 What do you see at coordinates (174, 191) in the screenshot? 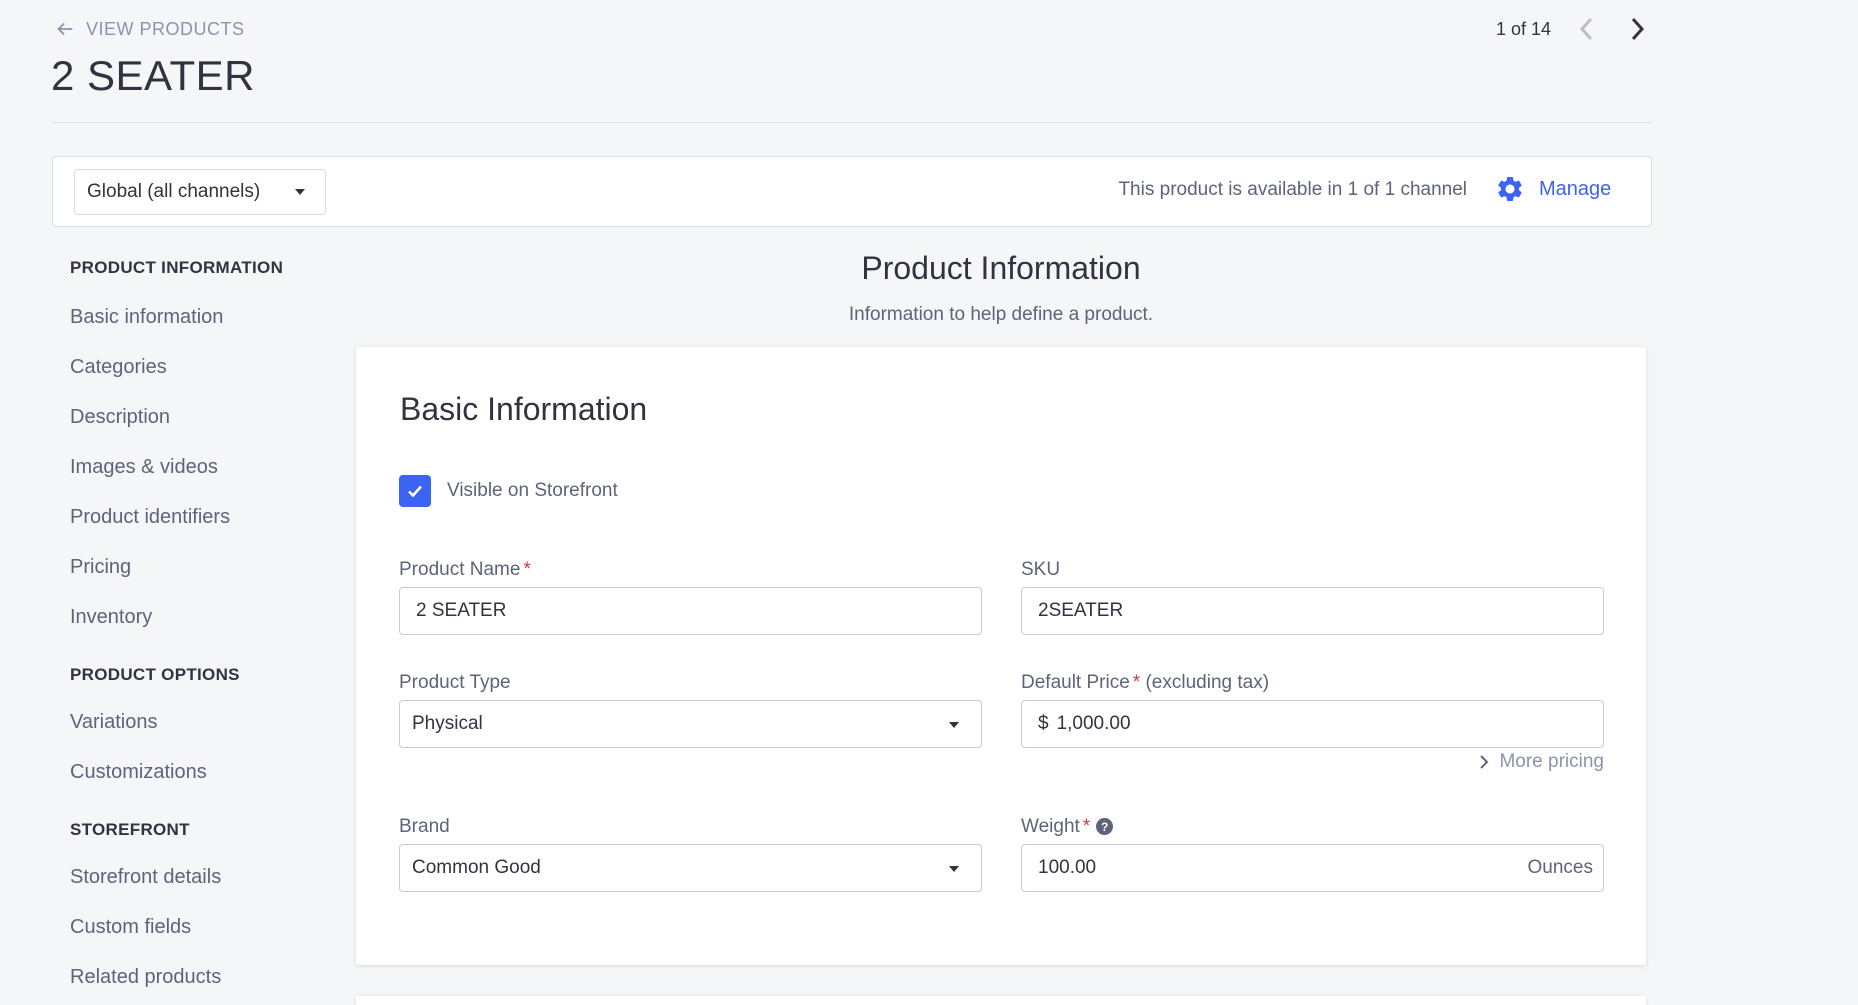
I see `channel-select-value: Global (all channels)` at bounding box center [174, 191].